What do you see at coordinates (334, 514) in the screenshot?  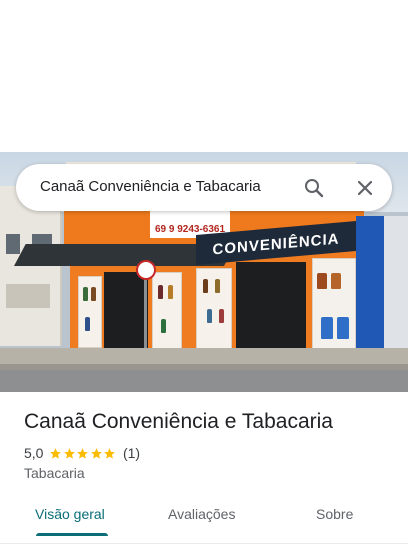 I see `tab-about: Sobre` at bounding box center [334, 514].